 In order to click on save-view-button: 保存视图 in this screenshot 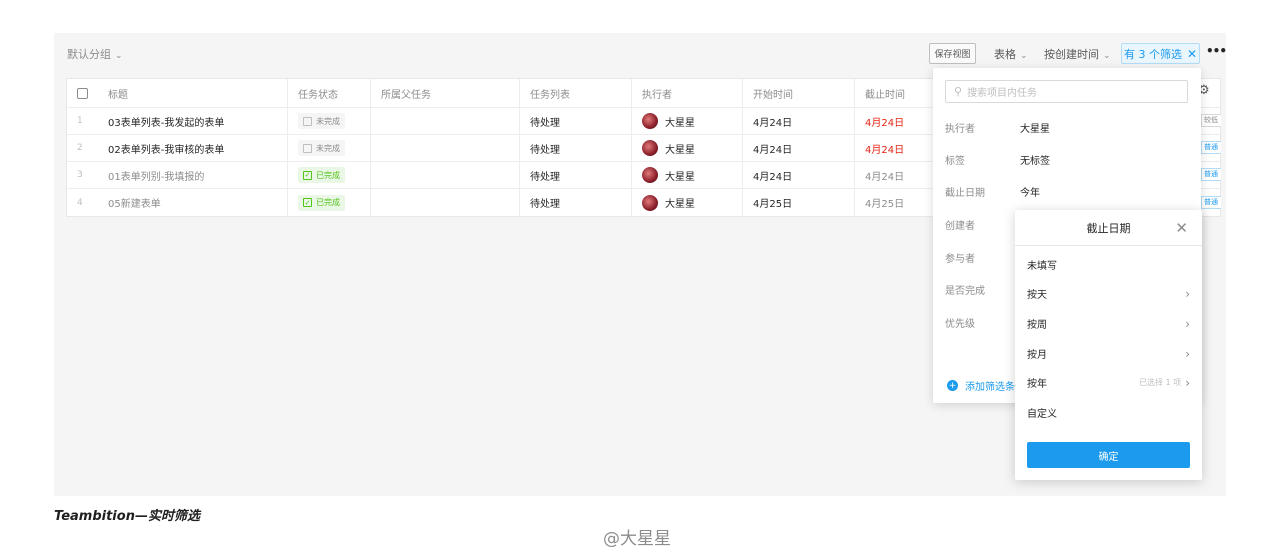, I will do `click(952, 53)`.